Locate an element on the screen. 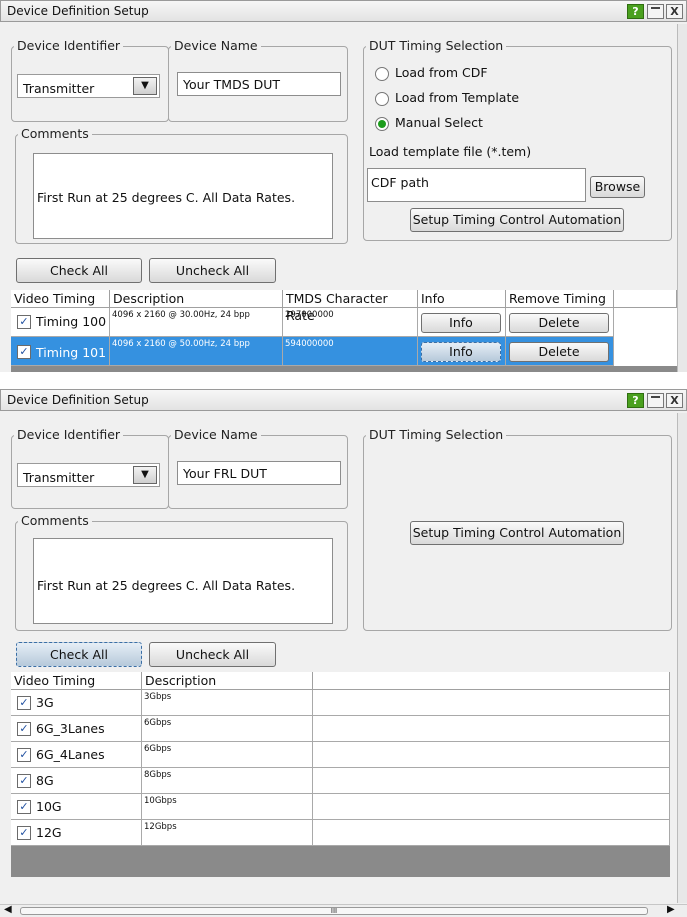 The height and width of the screenshot is (917, 687). timing-name: Timing 101 is located at coordinates (71, 352).